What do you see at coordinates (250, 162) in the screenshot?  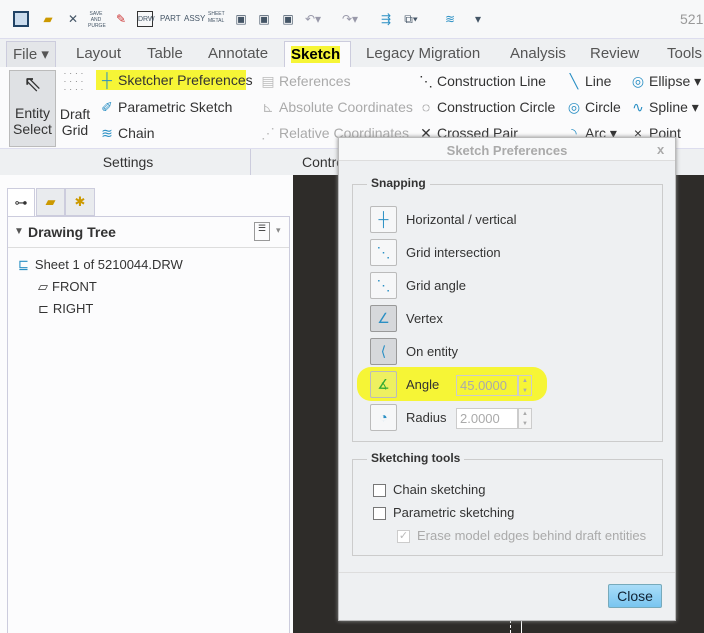 I see `divider` at bounding box center [250, 162].